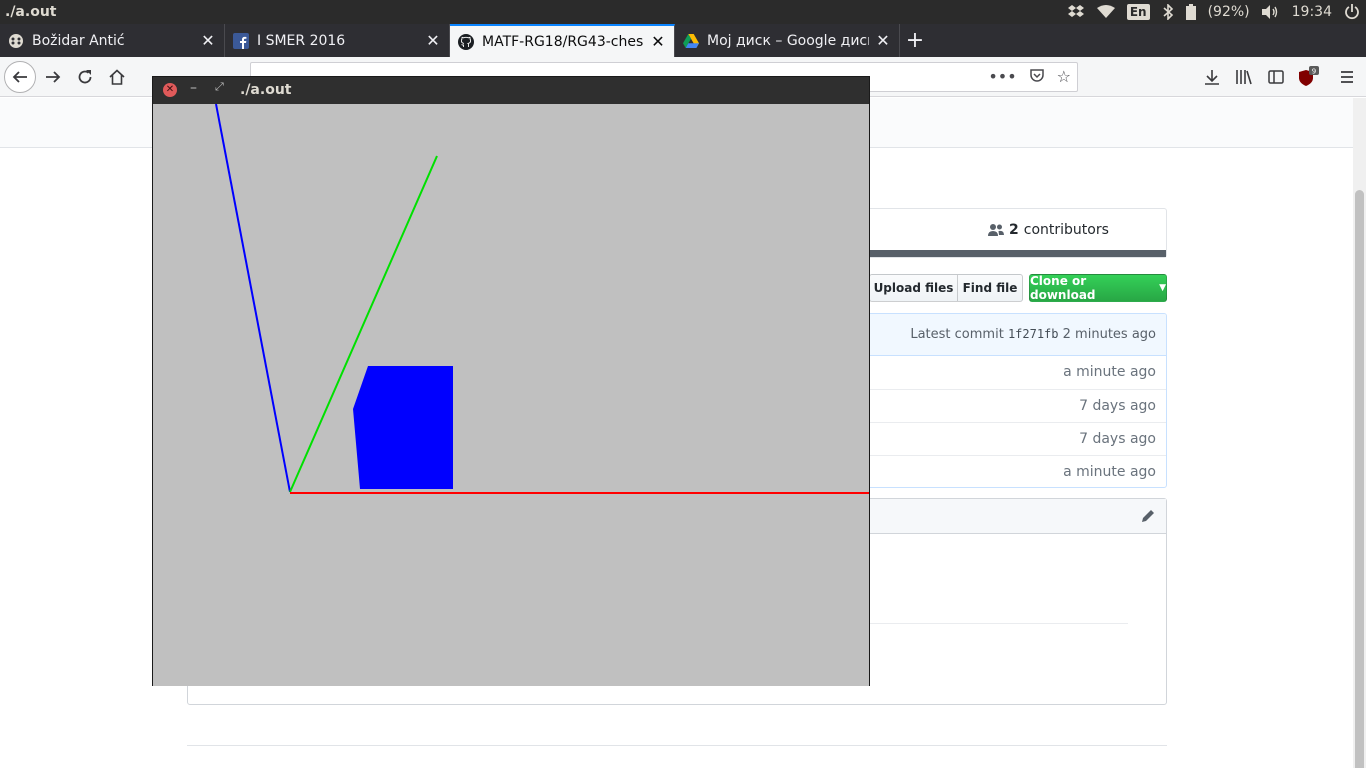 This screenshot has width=1366, height=768. I want to click on keyboard-layout-indicator: En, so click(1138, 12).